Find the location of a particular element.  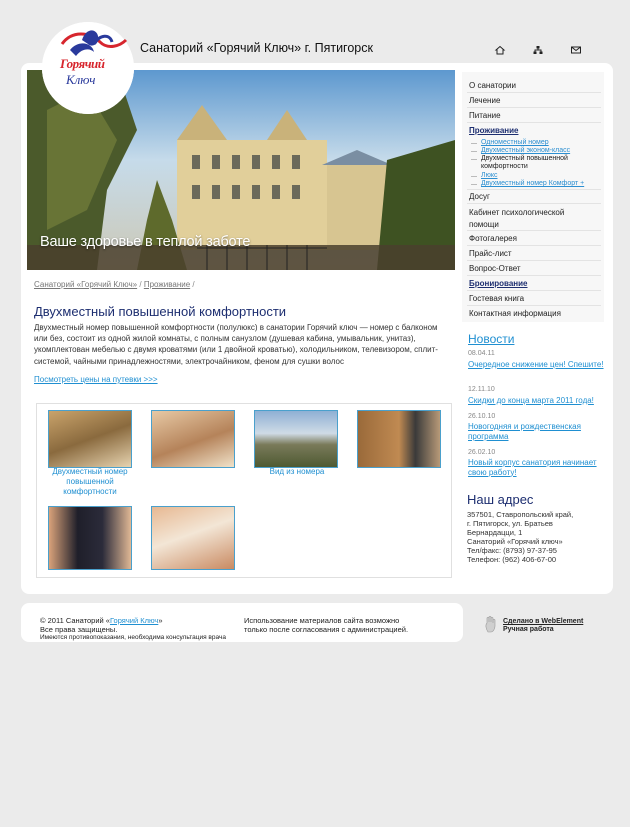

gallery-thumb-bed is located at coordinates (193, 439).